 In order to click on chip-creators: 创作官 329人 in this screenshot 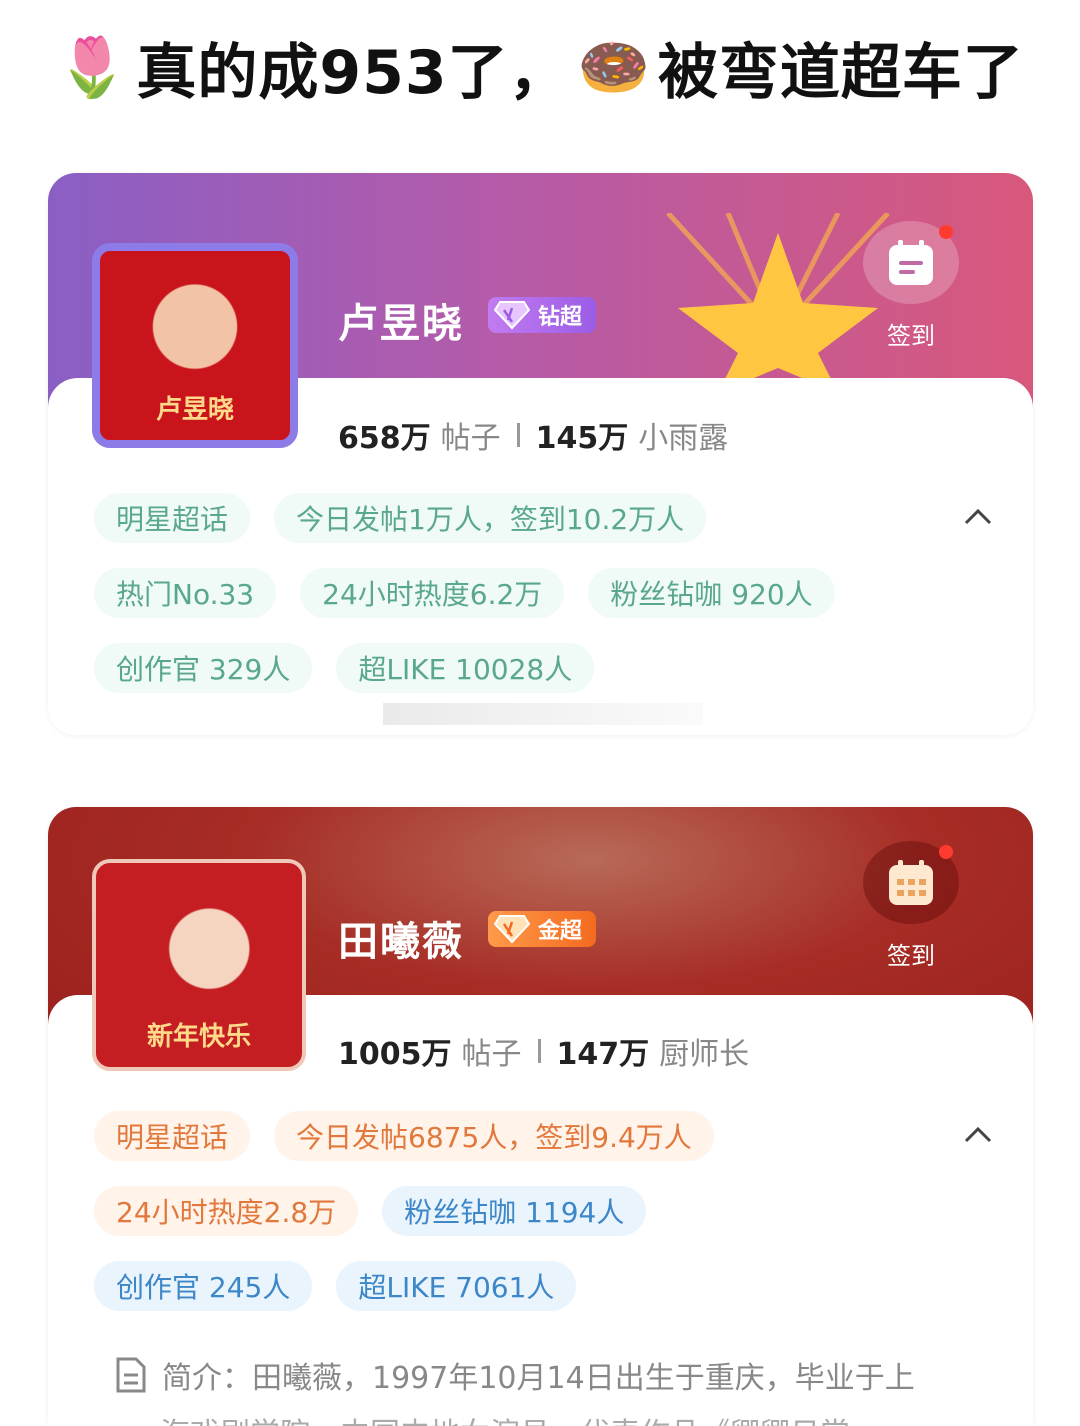, I will do `click(203, 668)`.